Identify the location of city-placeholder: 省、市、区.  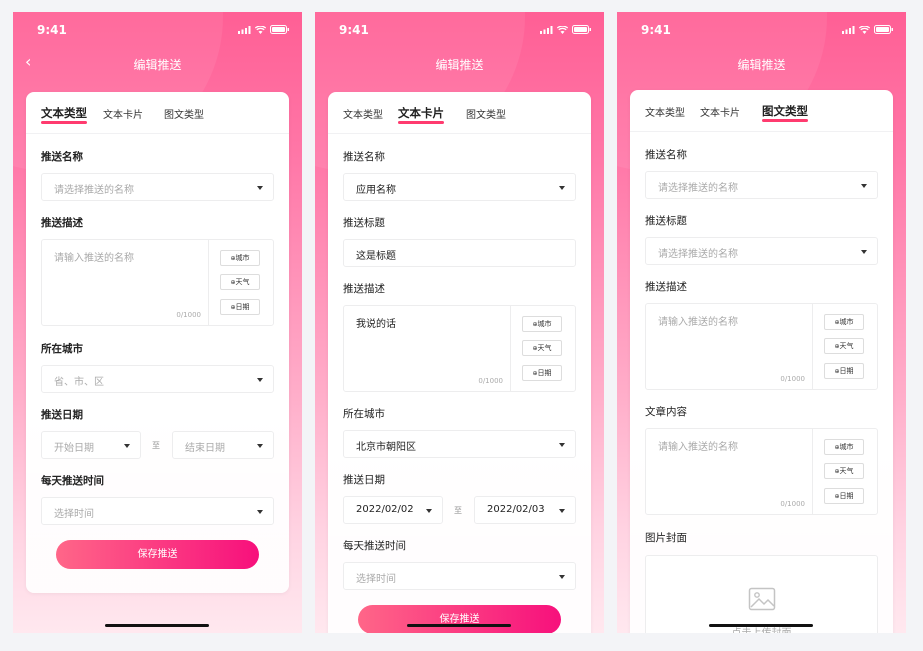
(79, 382).